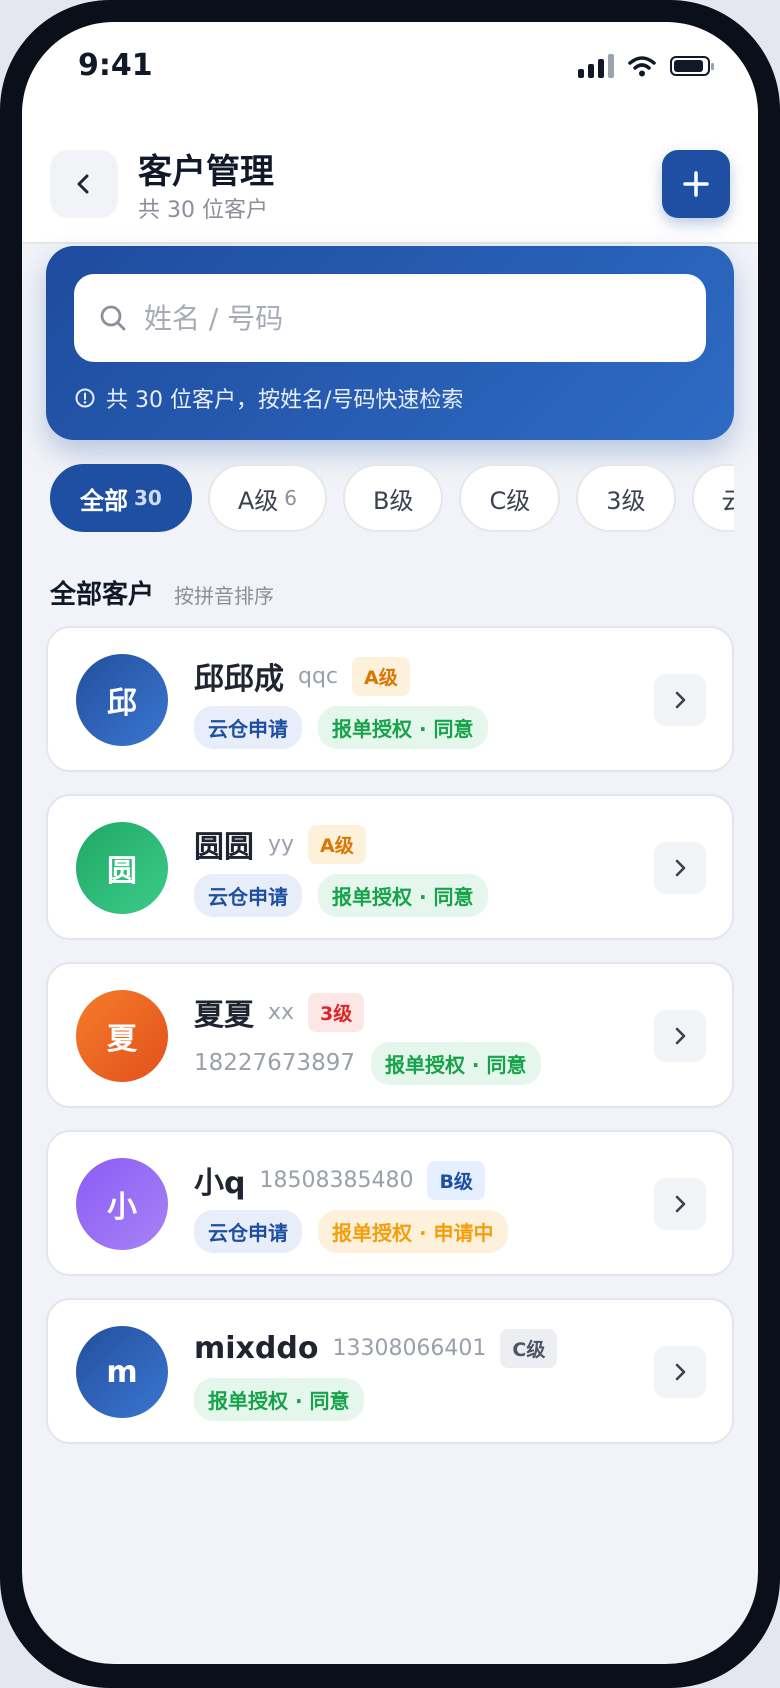 The image size is (780, 1688). Describe the element at coordinates (122, 868) in the screenshot. I see `avatar: 圆` at that location.